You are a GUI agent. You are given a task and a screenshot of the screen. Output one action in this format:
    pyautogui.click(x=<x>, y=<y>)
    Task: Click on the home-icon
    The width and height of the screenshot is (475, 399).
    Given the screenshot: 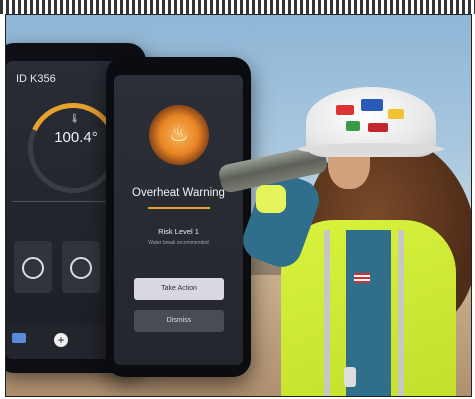 What is the action you would take?
    pyautogui.click(x=19, y=338)
    